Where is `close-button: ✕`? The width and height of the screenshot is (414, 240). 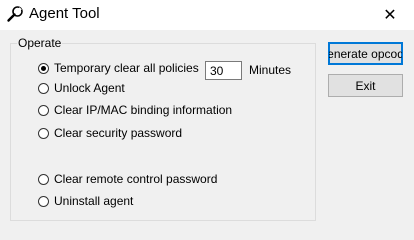
close-button: ✕ is located at coordinates (390, 15).